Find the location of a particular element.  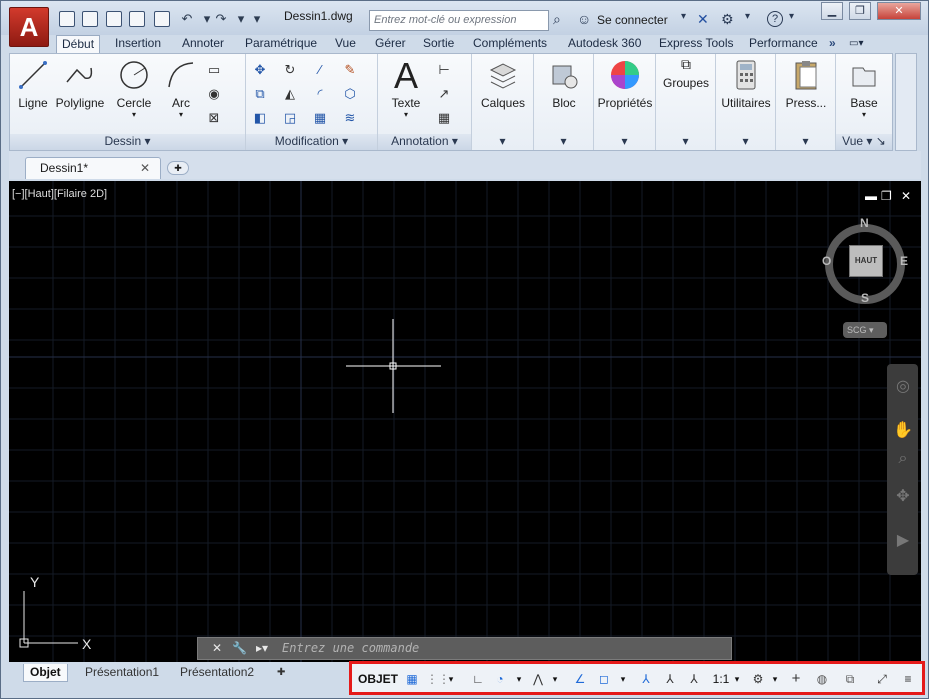

panel-vue-title: Vue ▾ ↘ is located at coordinates (864, 142).